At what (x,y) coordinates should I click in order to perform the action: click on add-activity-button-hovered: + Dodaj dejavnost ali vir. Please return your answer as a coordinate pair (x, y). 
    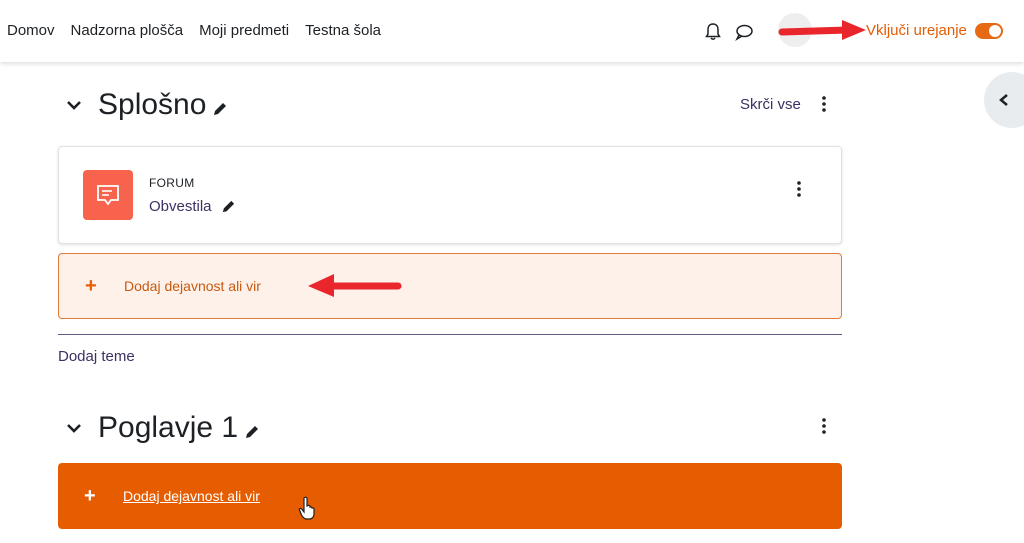
    Looking at the image, I should click on (450, 496).